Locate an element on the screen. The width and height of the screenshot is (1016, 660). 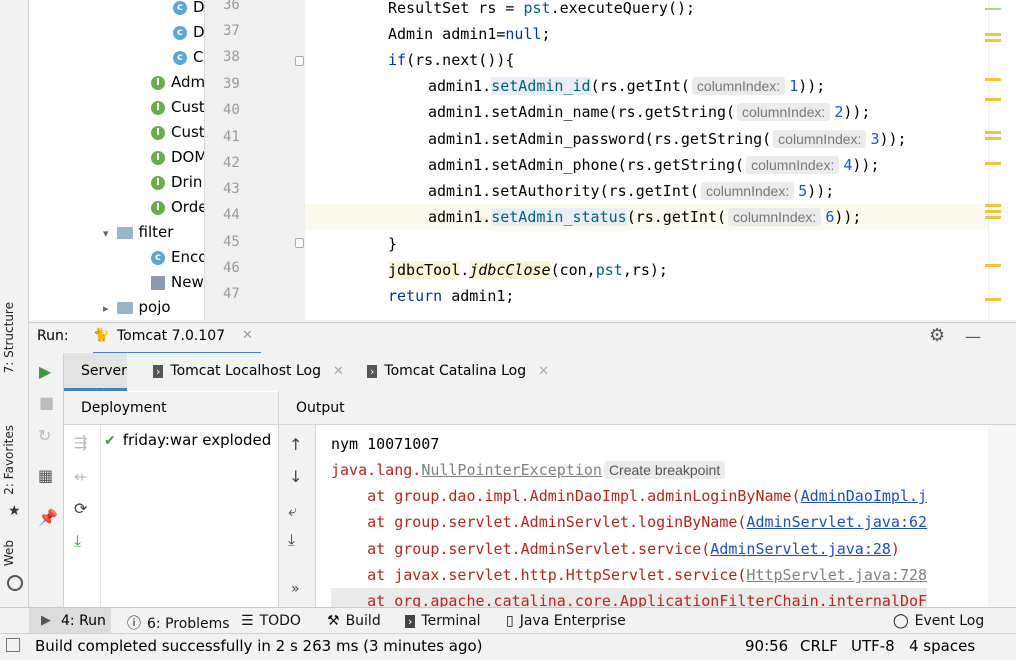
tree-folder-filter: ▾ filter is located at coordinates (138, 232).